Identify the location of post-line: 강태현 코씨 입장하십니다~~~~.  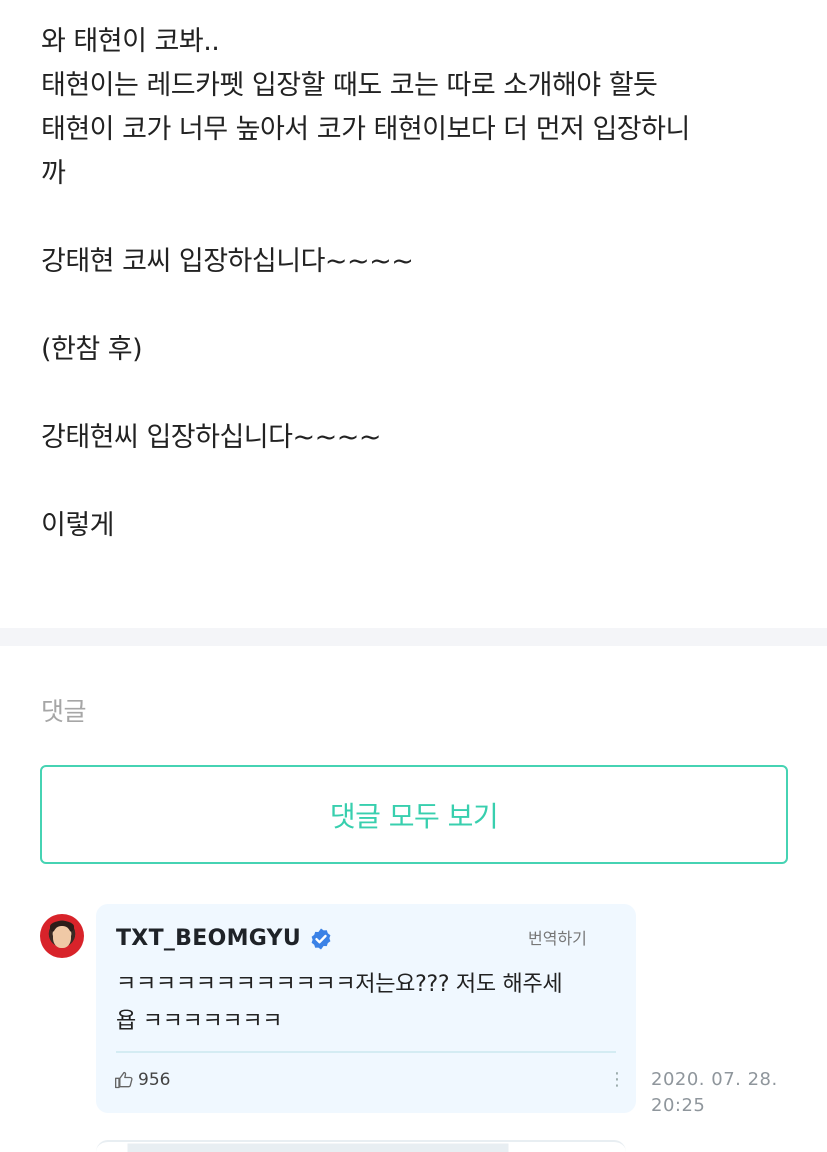
(227, 261).